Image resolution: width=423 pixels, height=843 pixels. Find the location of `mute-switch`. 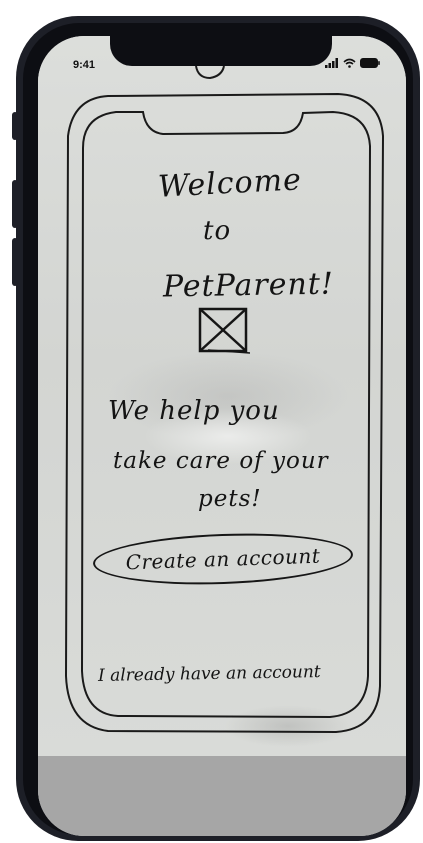

mute-switch is located at coordinates (15, 126).